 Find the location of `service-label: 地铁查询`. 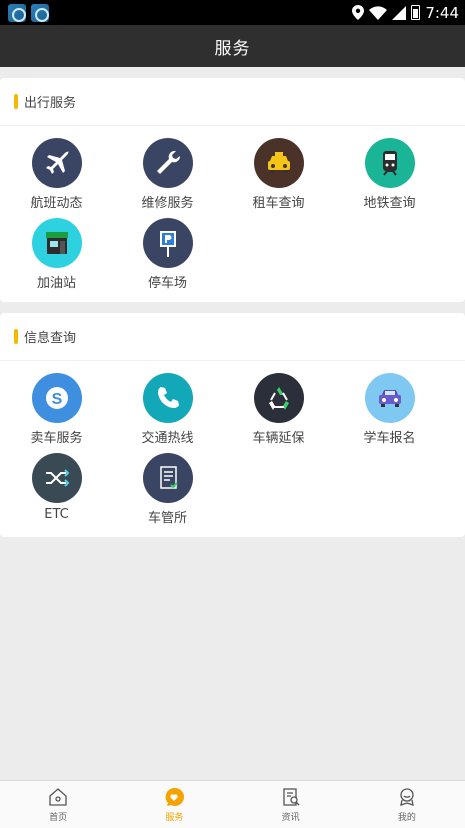

service-label: 地铁查询 is located at coordinates (389, 203).